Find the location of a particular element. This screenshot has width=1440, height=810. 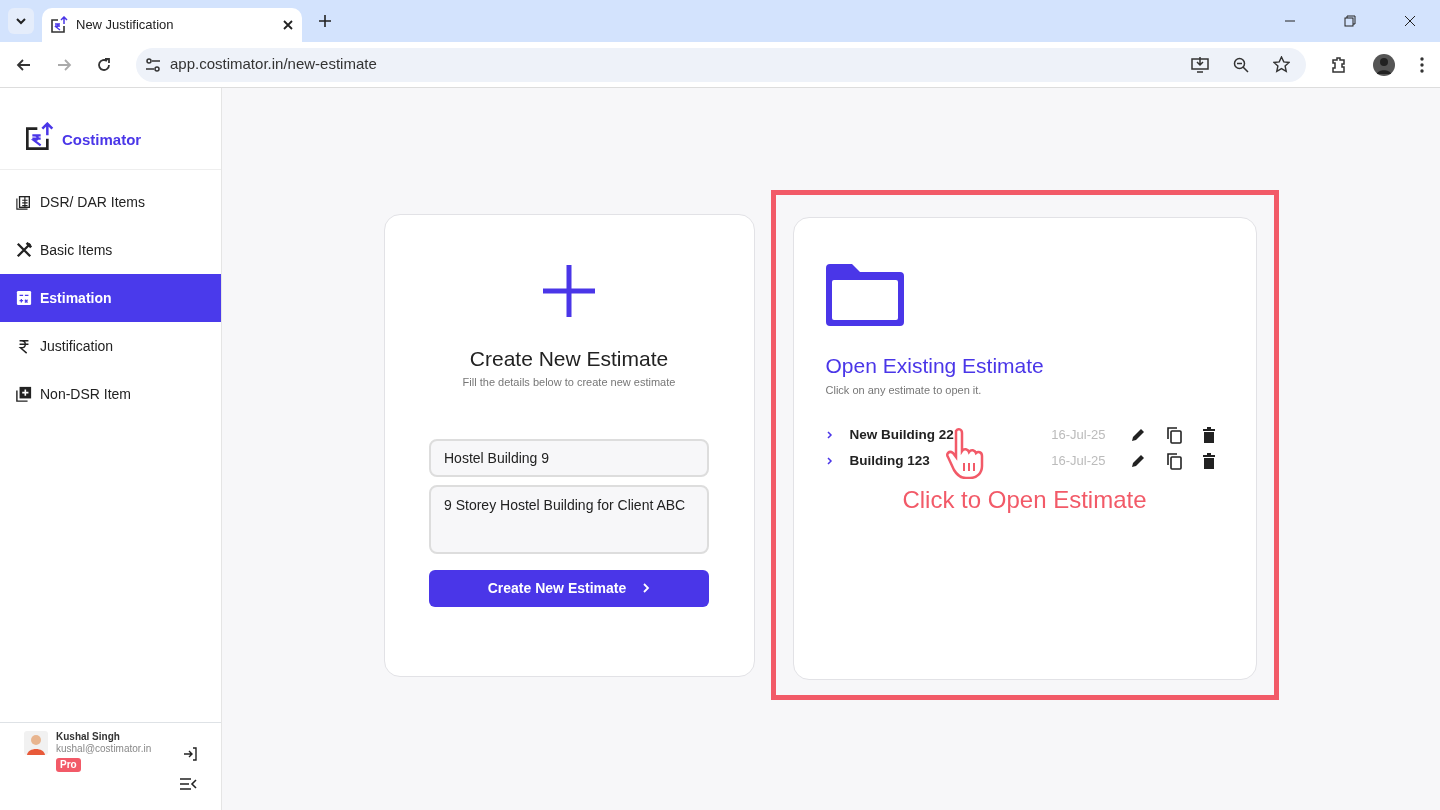

sidebar-item: Justification is located at coordinates (110, 346).